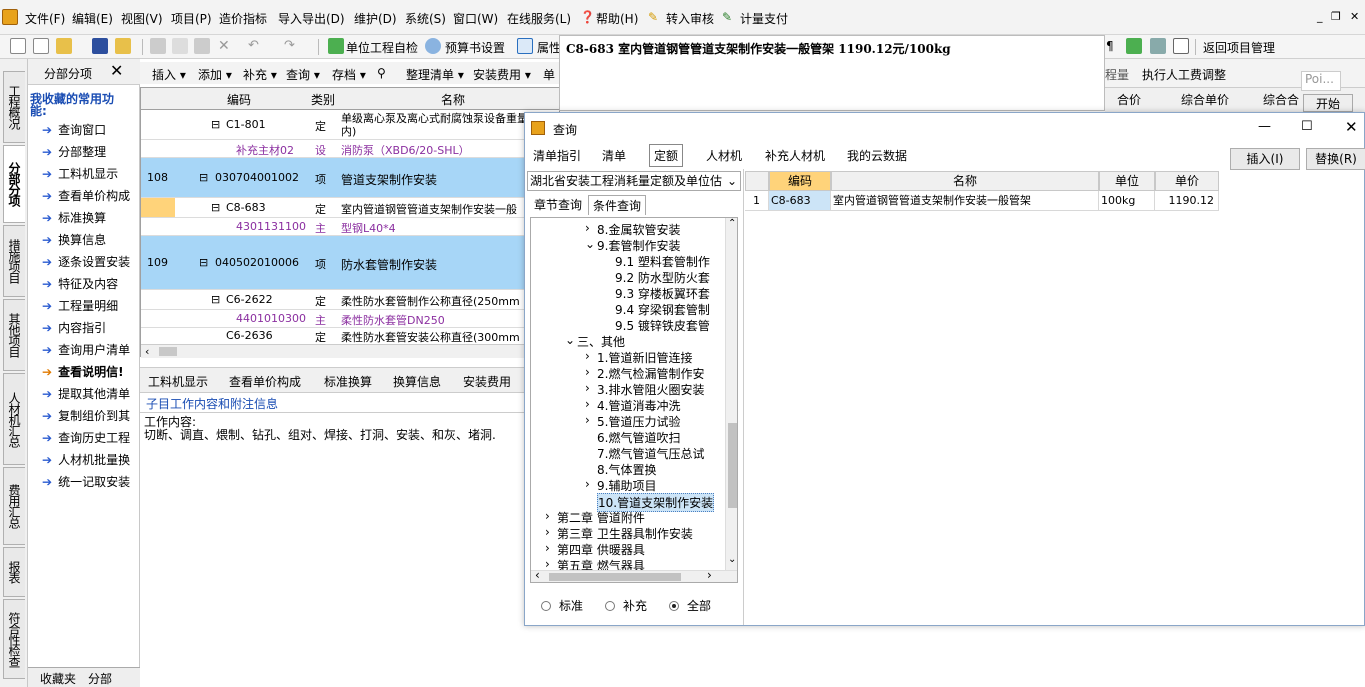 This screenshot has width=1365, height=687. Describe the element at coordinates (90, 327) in the screenshot. I see `fav-item: ➔ 内容指引` at that location.